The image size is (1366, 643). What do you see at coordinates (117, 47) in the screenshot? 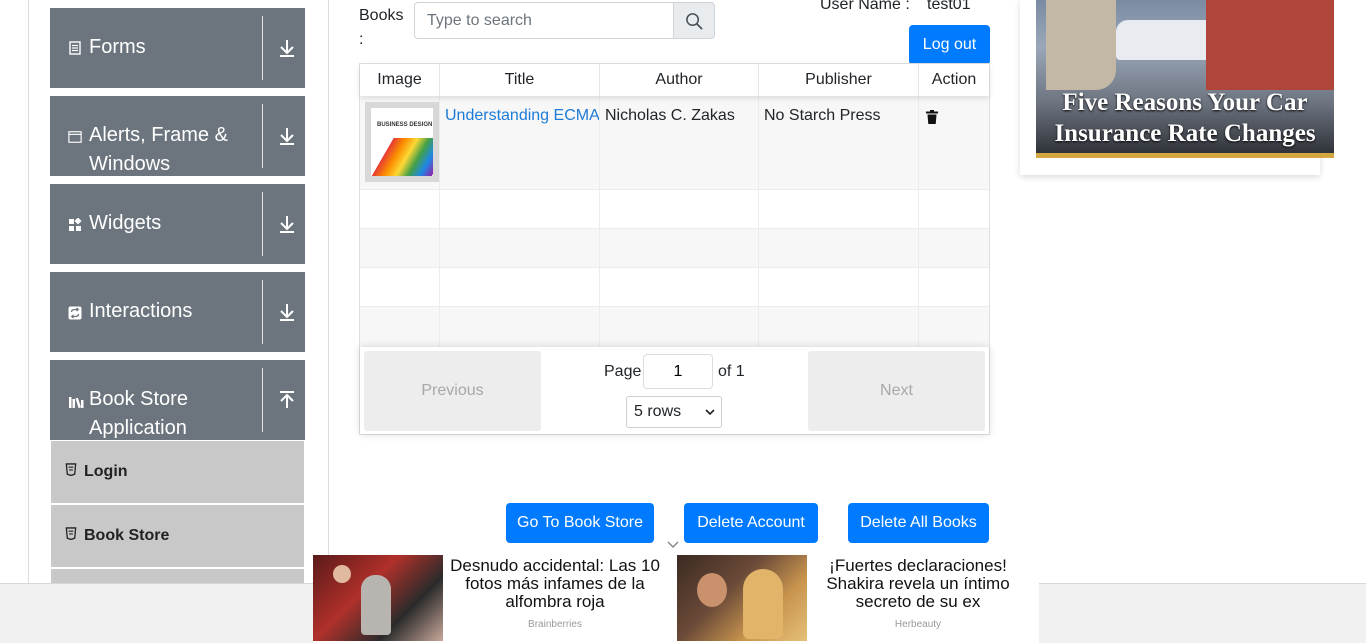
I see `sidebar-group-label: Forms` at bounding box center [117, 47].